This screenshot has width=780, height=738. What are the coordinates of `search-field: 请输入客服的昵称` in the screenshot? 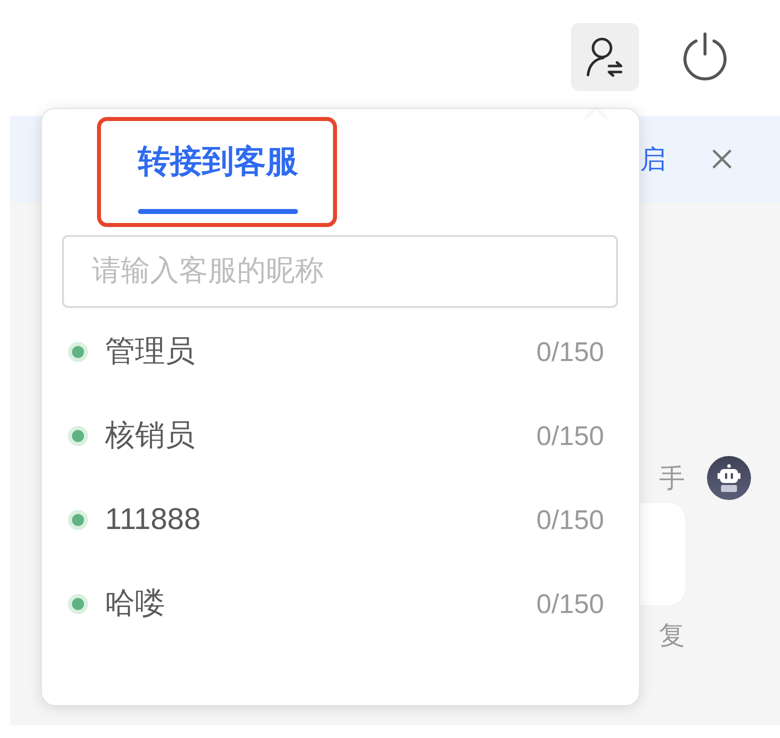 It's located at (340, 271).